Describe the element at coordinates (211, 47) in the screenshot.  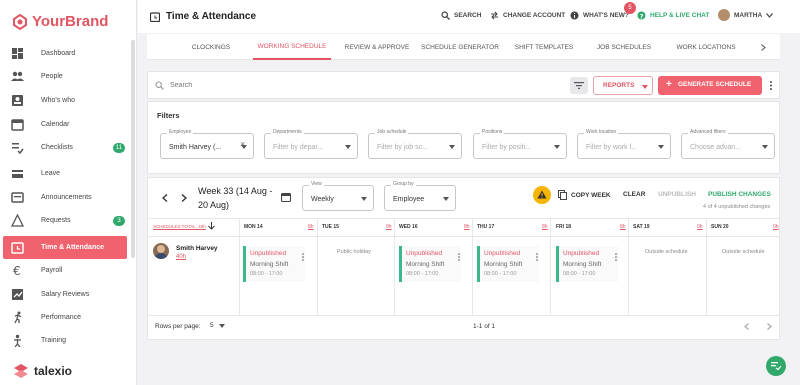
I see `tab-clockings: CLOCKINGS` at that location.